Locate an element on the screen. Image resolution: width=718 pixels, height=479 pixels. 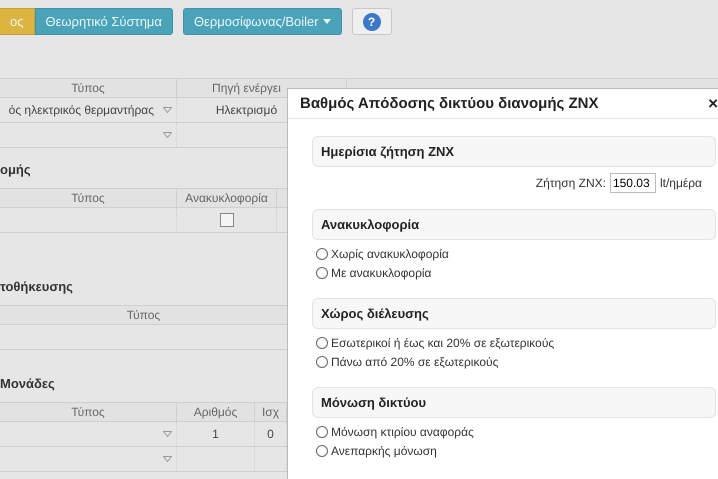
unit-label: lt/ημέρα is located at coordinates (681, 183).